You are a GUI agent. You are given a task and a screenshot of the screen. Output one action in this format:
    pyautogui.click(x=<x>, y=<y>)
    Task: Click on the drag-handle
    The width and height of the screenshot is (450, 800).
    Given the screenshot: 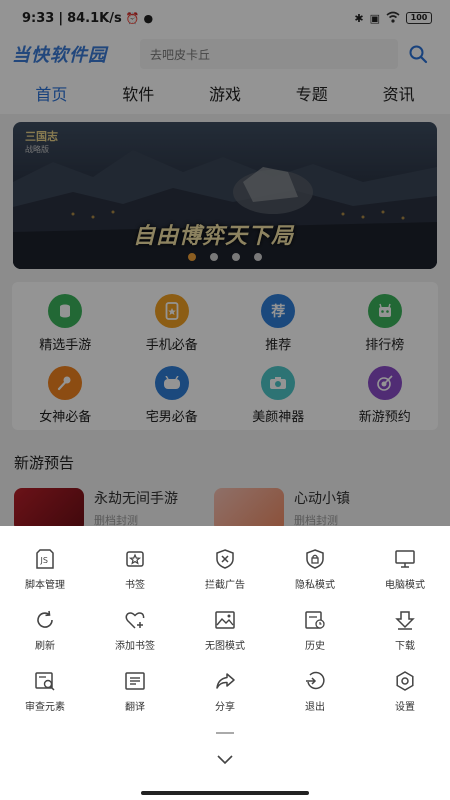 What is the action you would take?
    pyautogui.click(x=225, y=733)
    